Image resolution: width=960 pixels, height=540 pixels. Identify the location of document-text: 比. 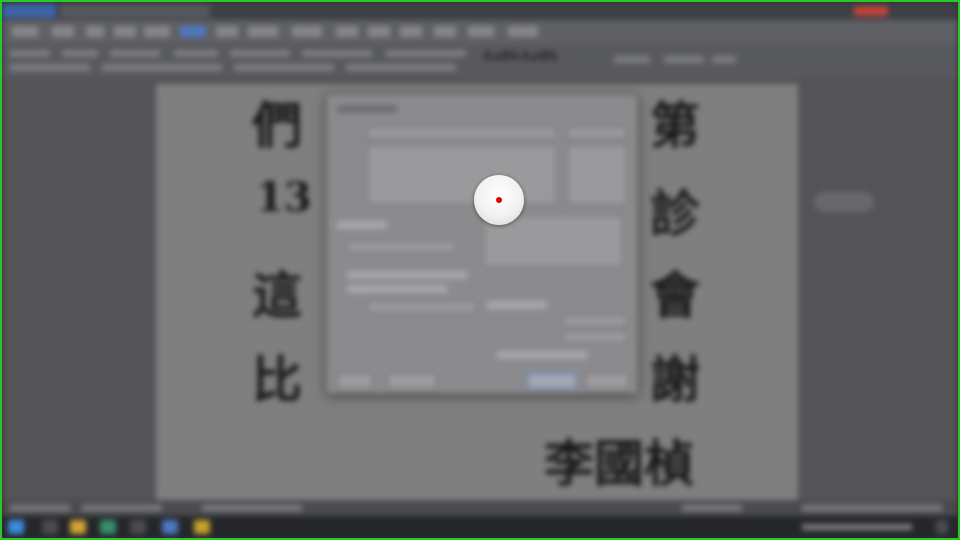
(277, 379).